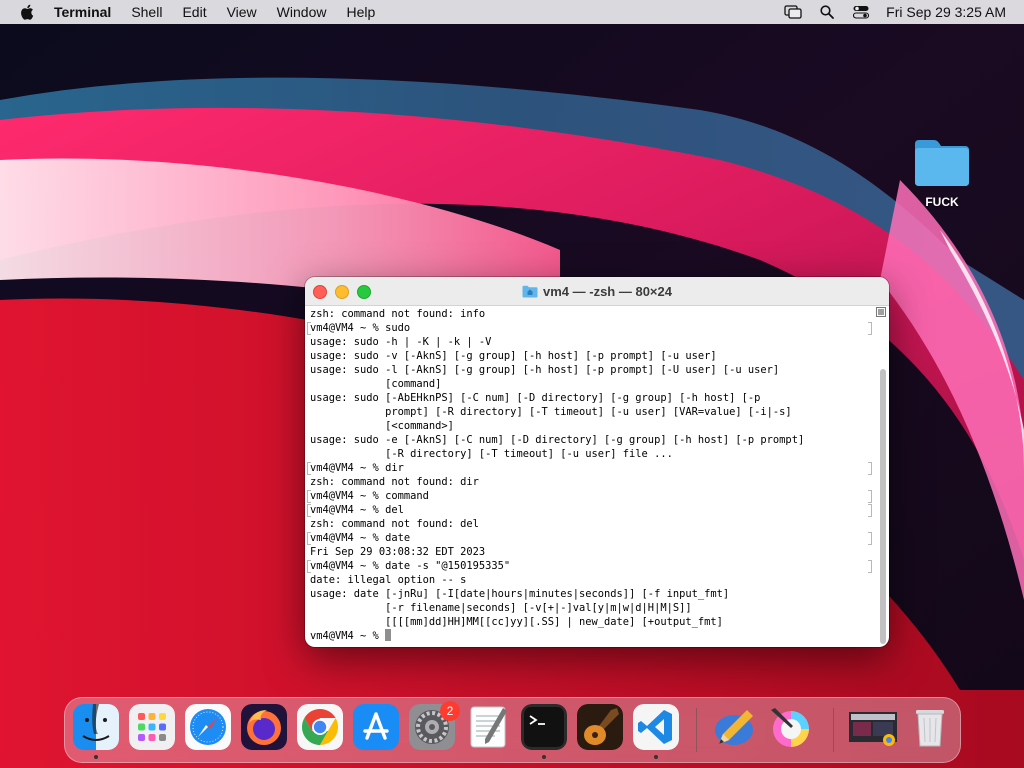  Describe the element at coordinates (696, 730) in the screenshot. I see `dock-separator` at that location.